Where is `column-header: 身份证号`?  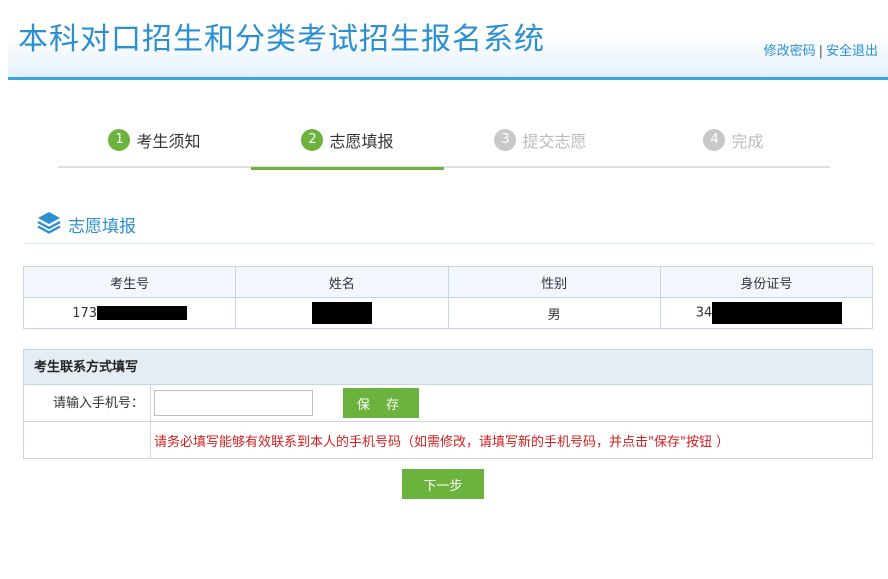
column-header: 身份证号 is located at coordinates (766, 282).